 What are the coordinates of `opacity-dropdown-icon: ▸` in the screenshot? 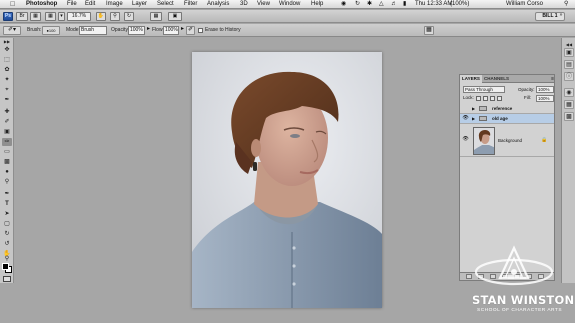 It's located at (148, 30).